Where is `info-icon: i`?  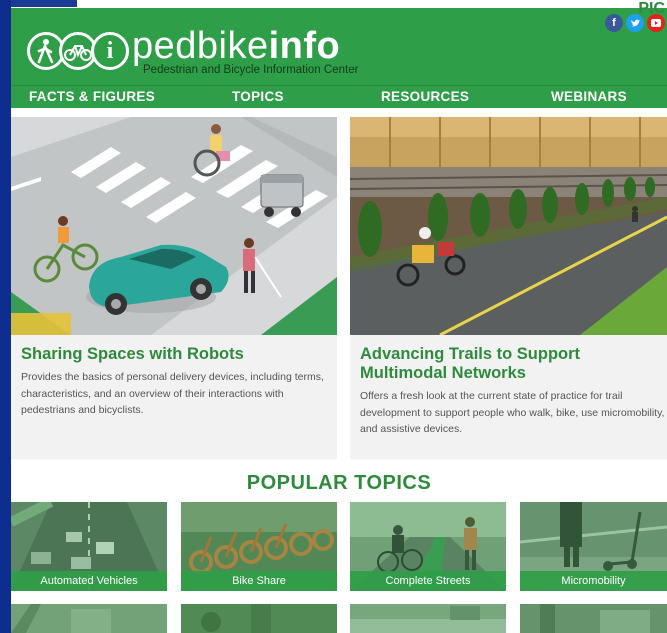
info-icon: i is located at coordinates (110, 51).